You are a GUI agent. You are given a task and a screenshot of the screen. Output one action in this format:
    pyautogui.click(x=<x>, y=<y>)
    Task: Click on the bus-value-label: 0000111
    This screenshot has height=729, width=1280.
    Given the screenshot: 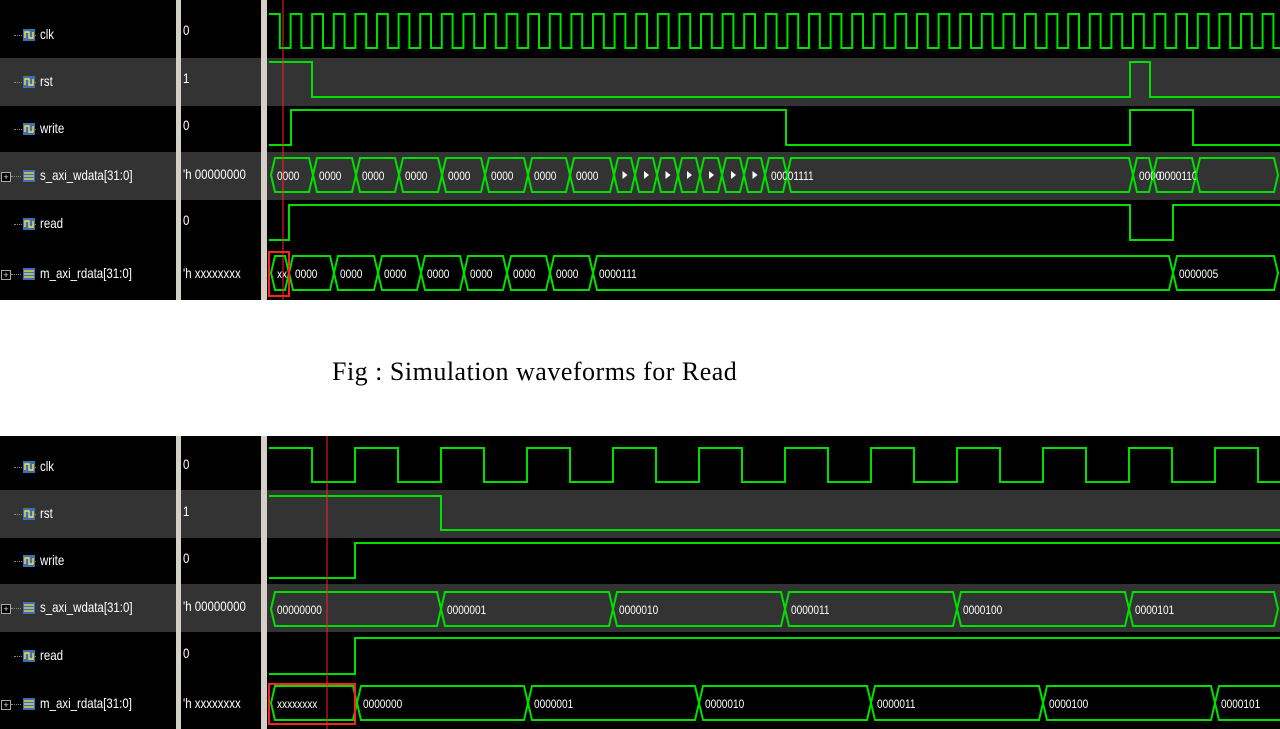 What is the action you would take?
    pyautogui.click(x=618, y=274)
    